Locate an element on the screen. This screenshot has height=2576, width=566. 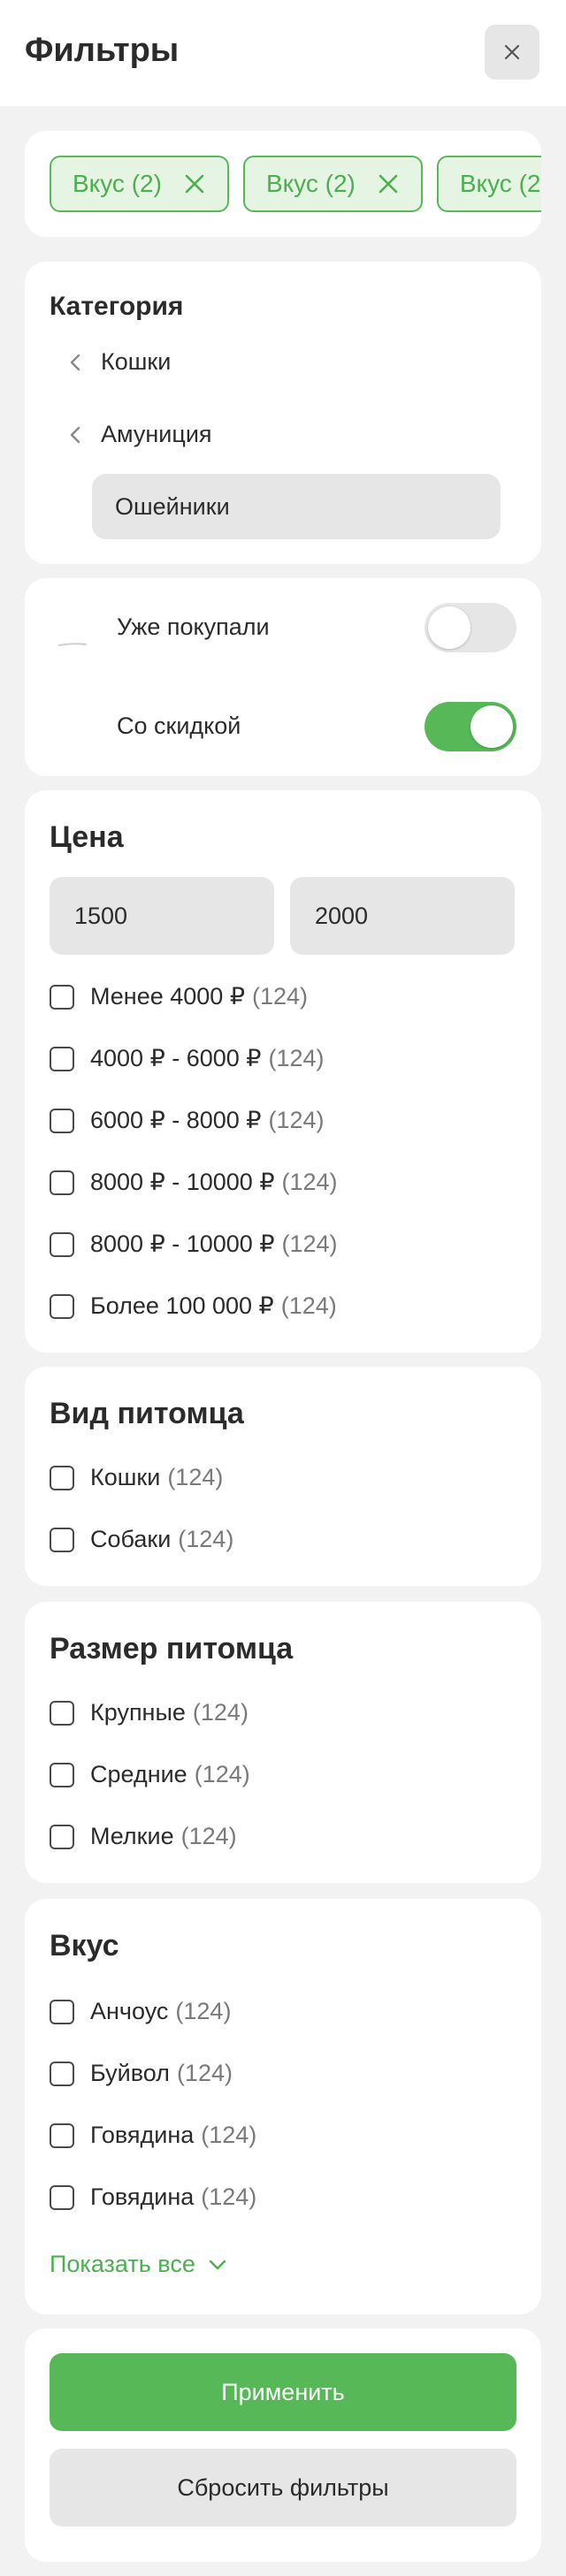
price-option: 6000 ₽ - 8000 ₽ (124) is located at coordinates (187, 1120).